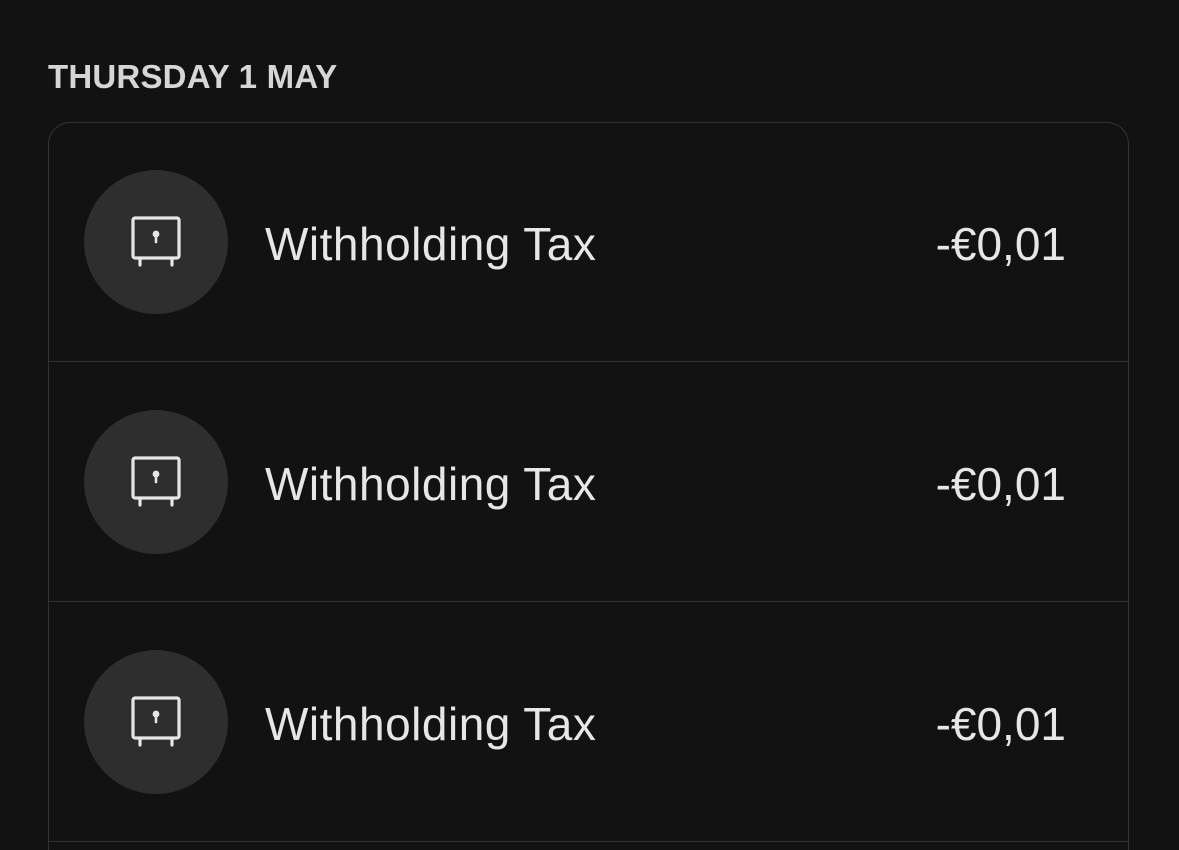 The width and height of the screenshot is (1179, 850). What do you see at coordinates (193, 76) in the screenshot?
I see `date-group-header: THURSDAY 1 MAY` at bounding box center [193, 76].